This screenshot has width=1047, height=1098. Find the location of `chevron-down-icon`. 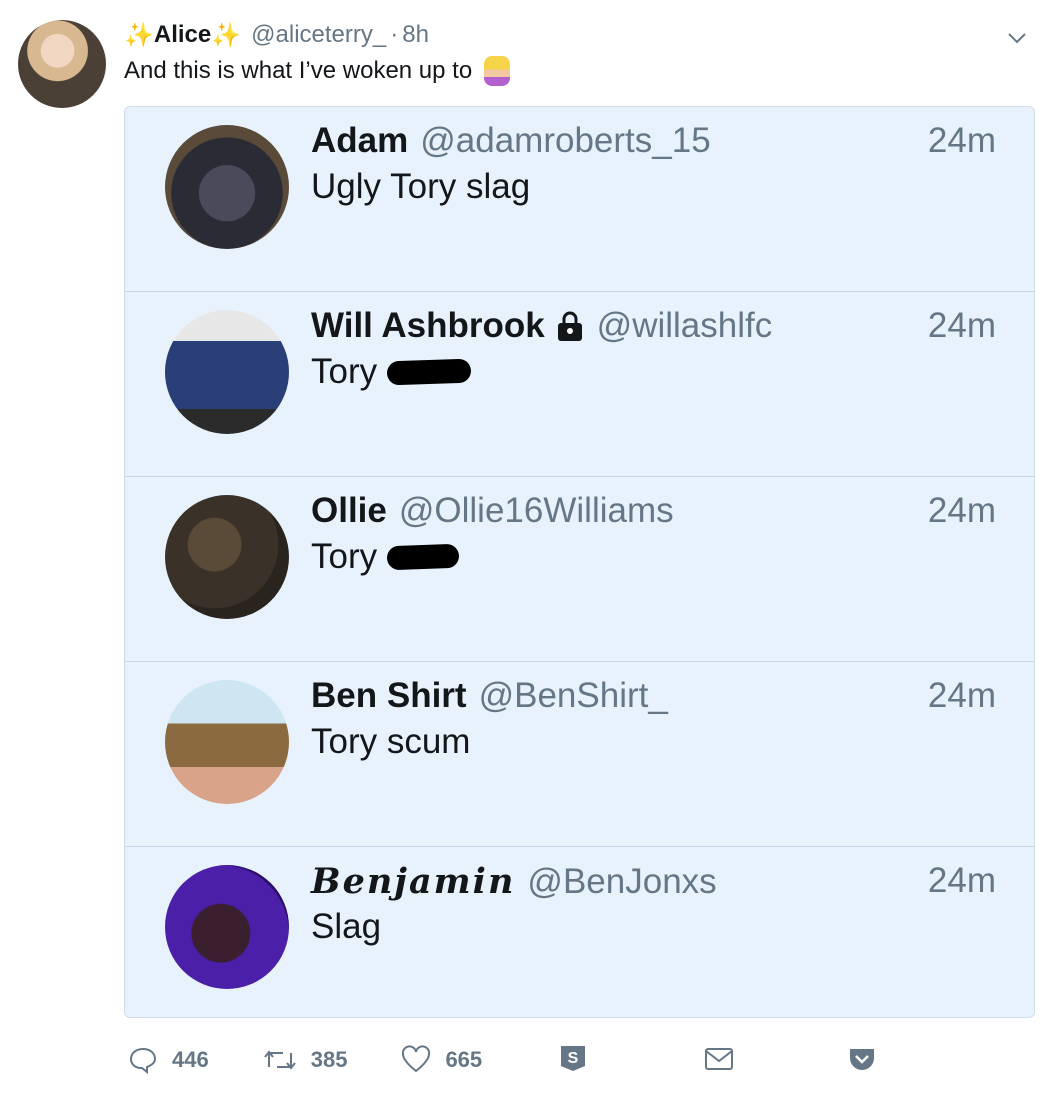

chevron-down-icon is located at coordinates (1017, 38).